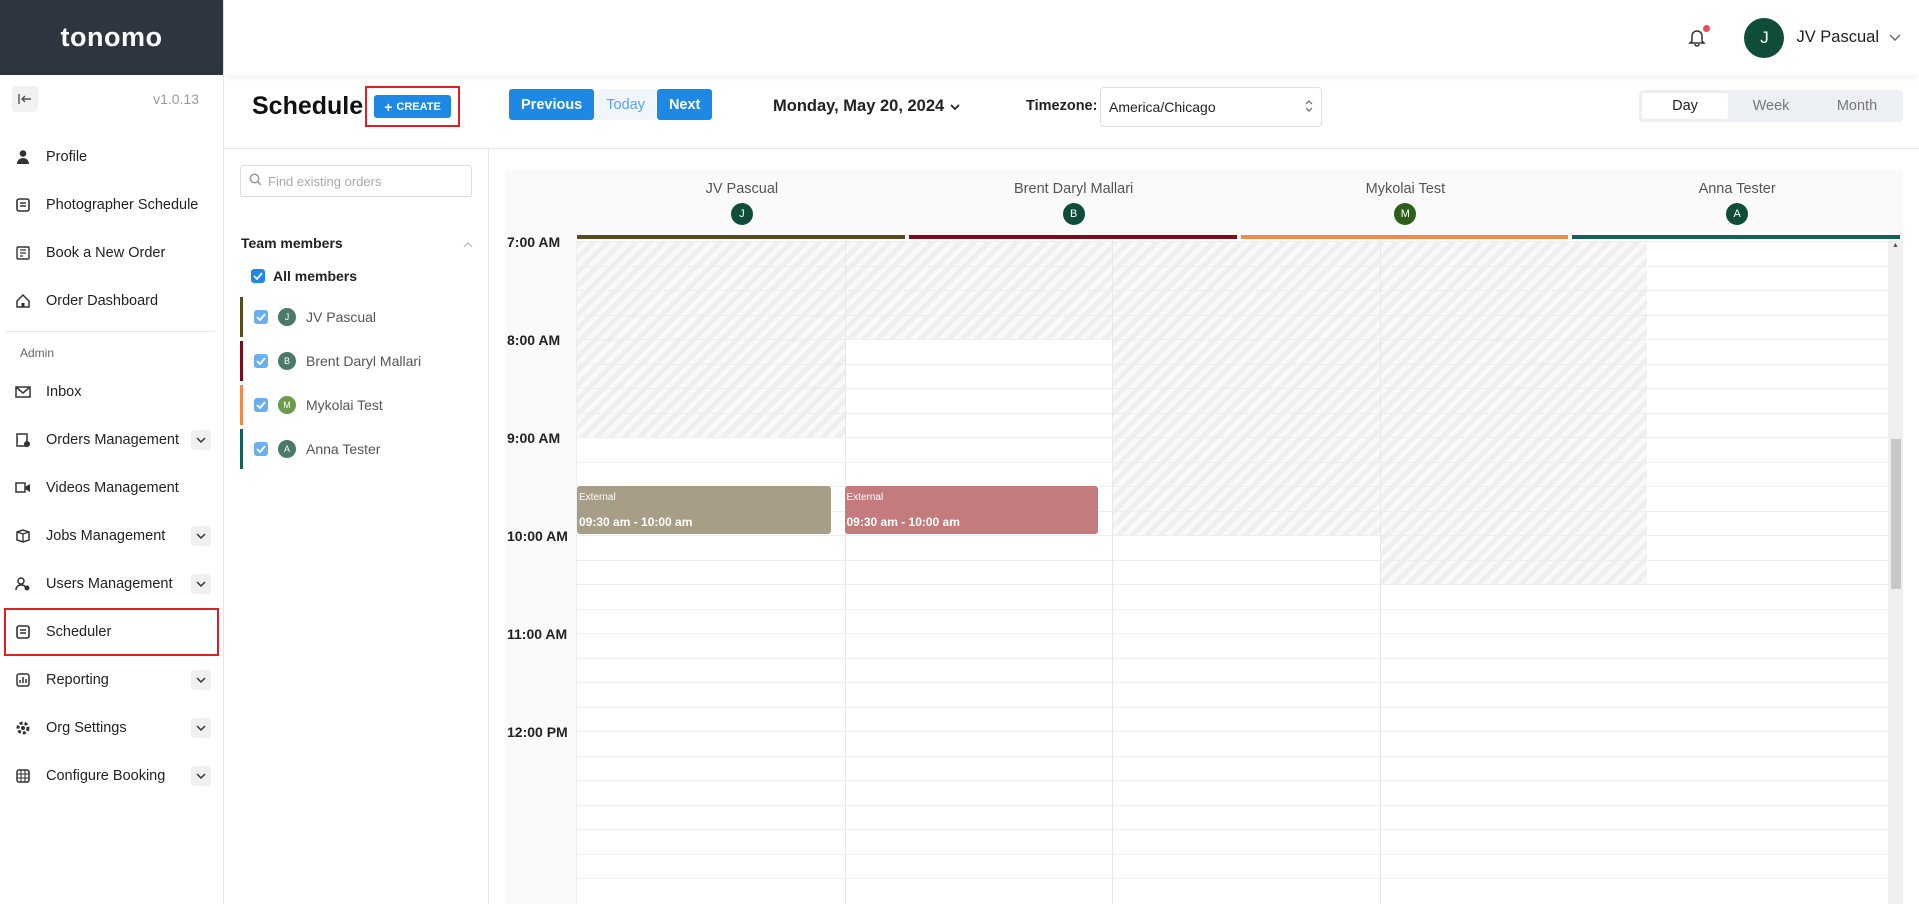  I want to click on view-day-tab: Day, so click(1685, 106).